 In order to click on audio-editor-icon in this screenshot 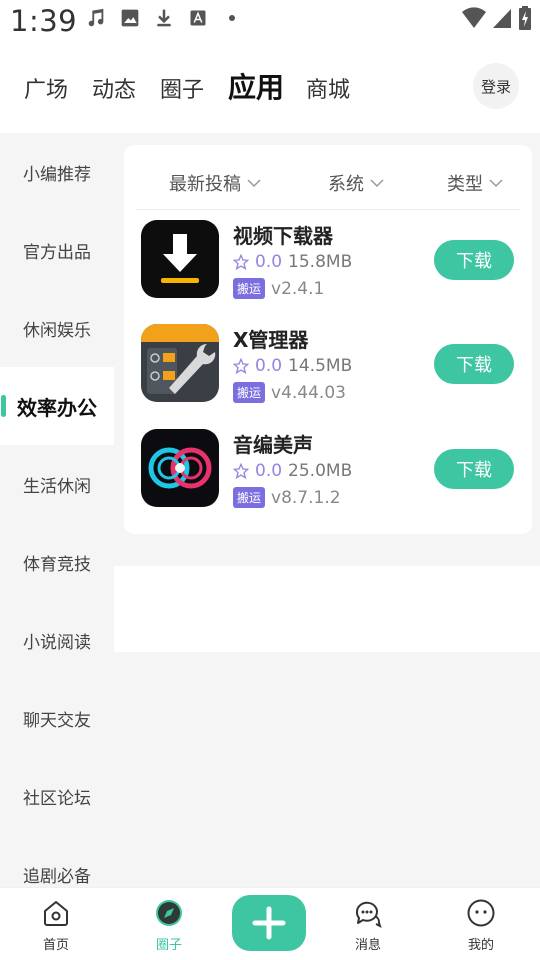, I will do `click(180, 468)`.